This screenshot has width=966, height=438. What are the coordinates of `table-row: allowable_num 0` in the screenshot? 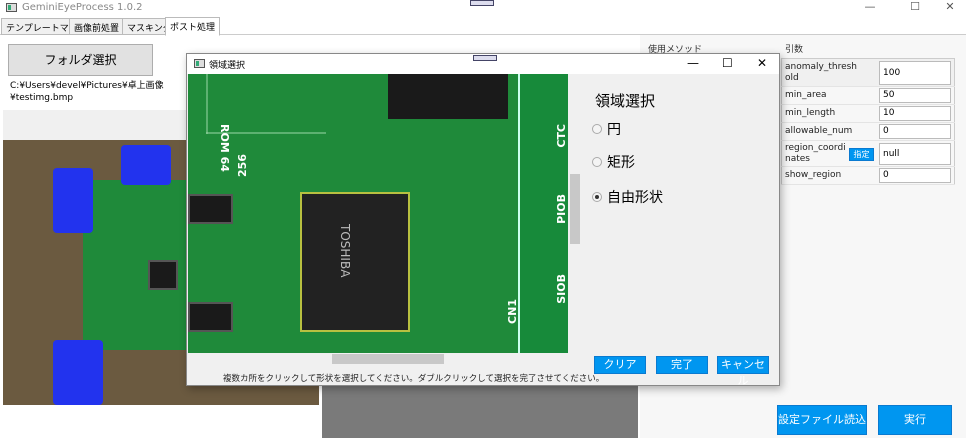 It's located at (868, 131).